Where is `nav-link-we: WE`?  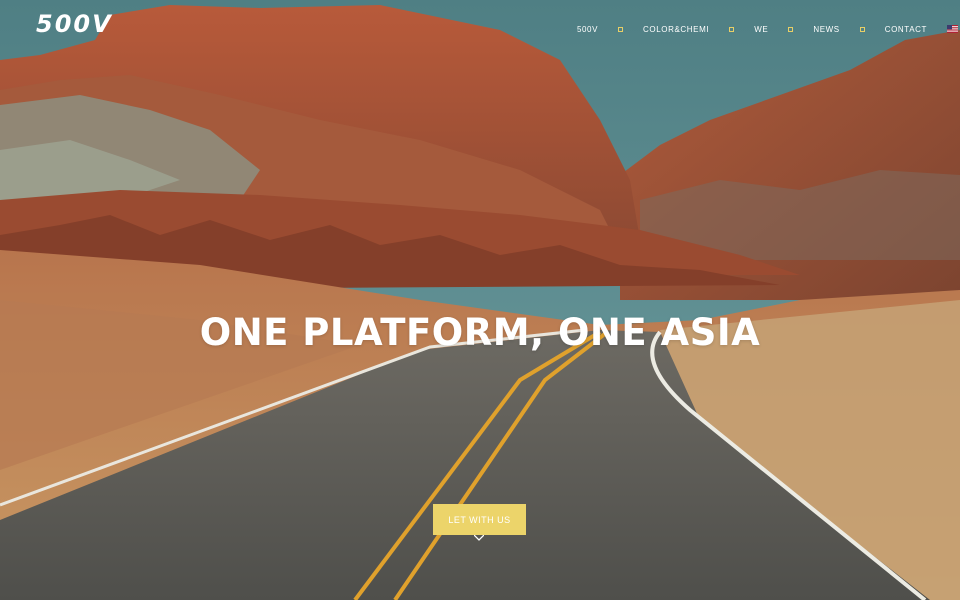
nav-link-we: WE is located at coordinates (761, 29).